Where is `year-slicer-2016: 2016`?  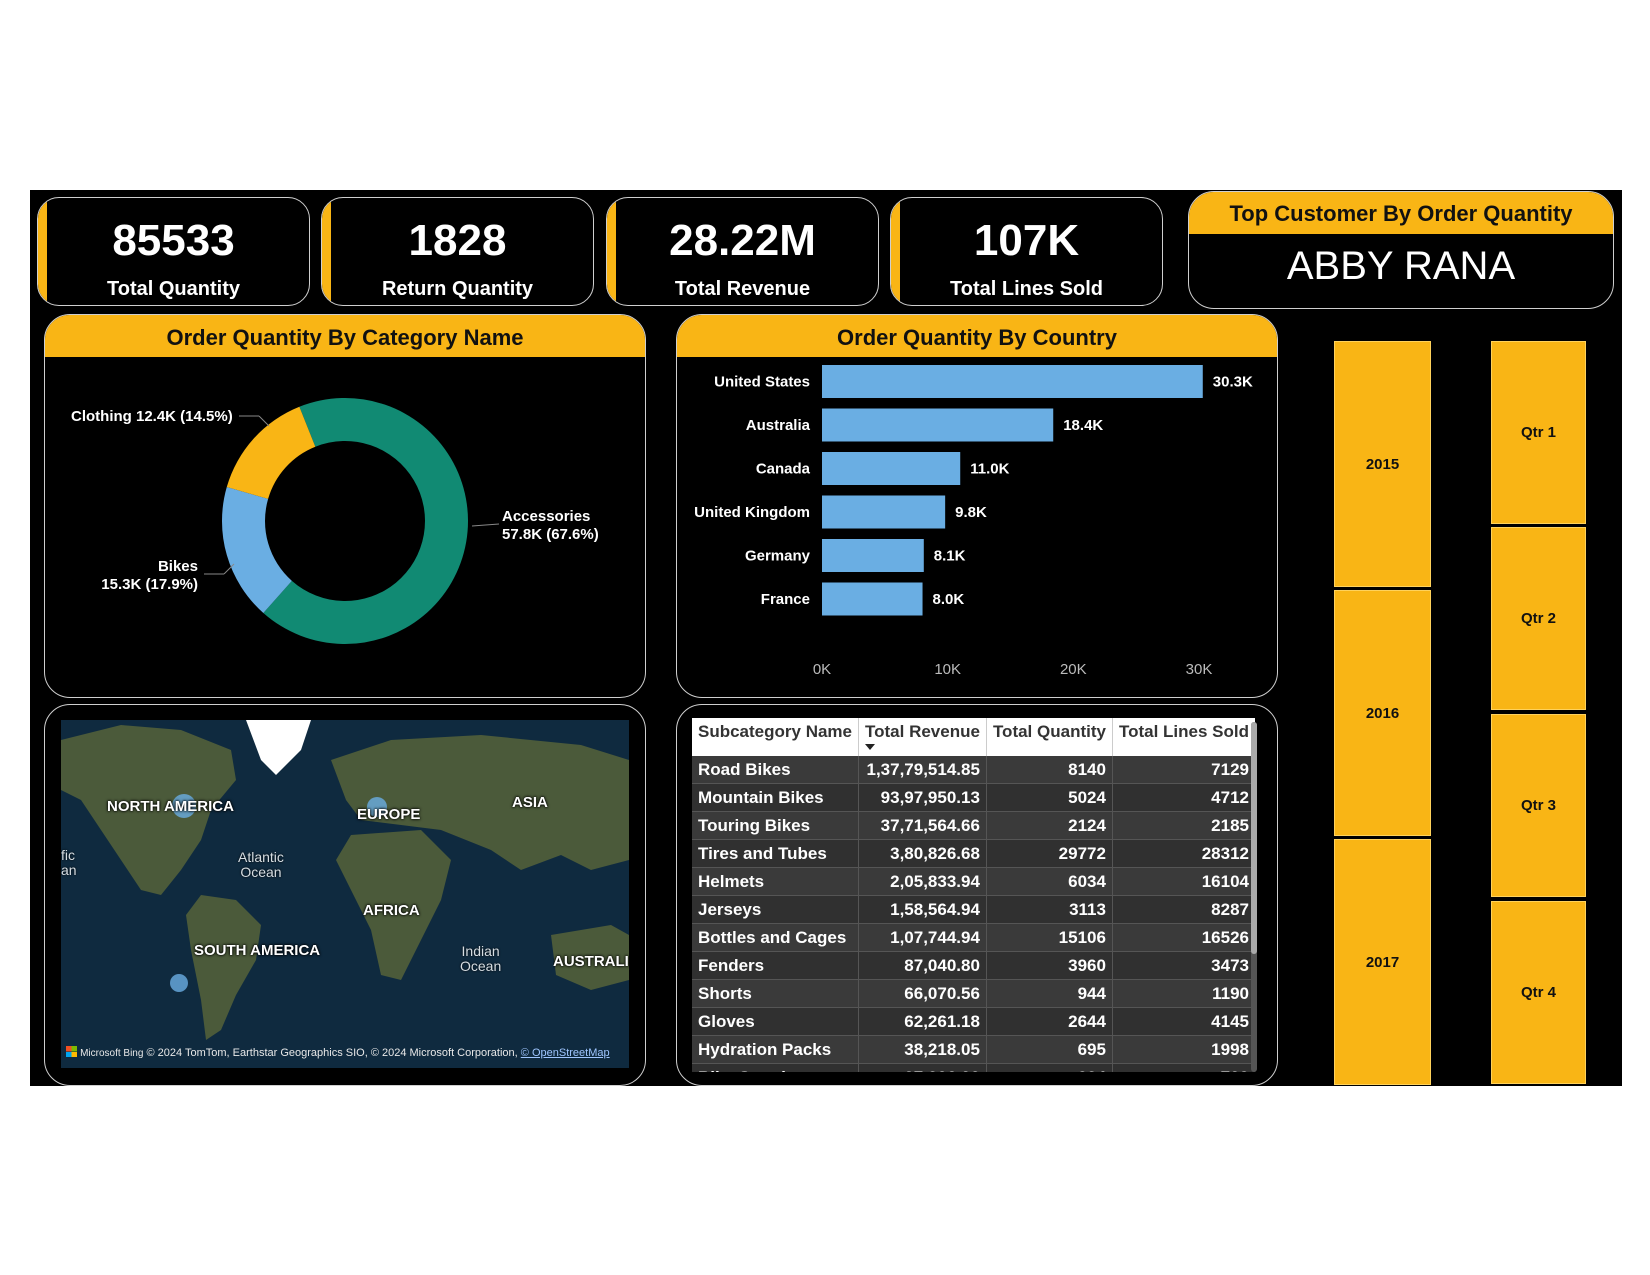 year-slicer-2016: 2016 is located at coordinates (1382, 713).